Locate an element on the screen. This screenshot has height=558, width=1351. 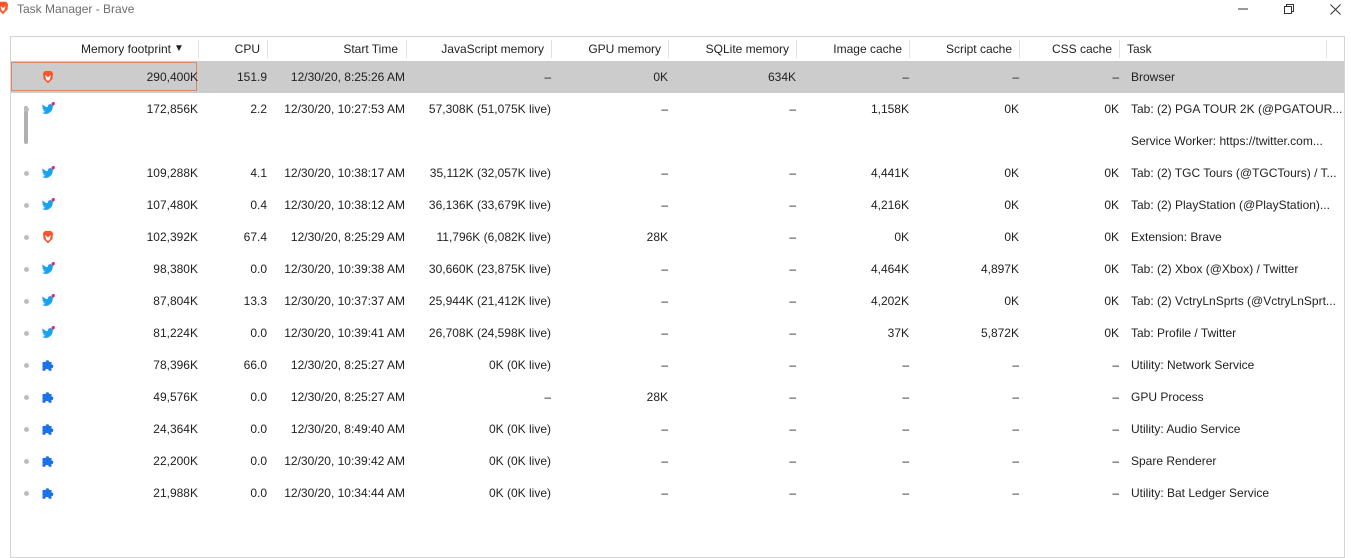
start-time-cell: 12/30/20, 10:37:37 AM is located at coordinates (344, 301).